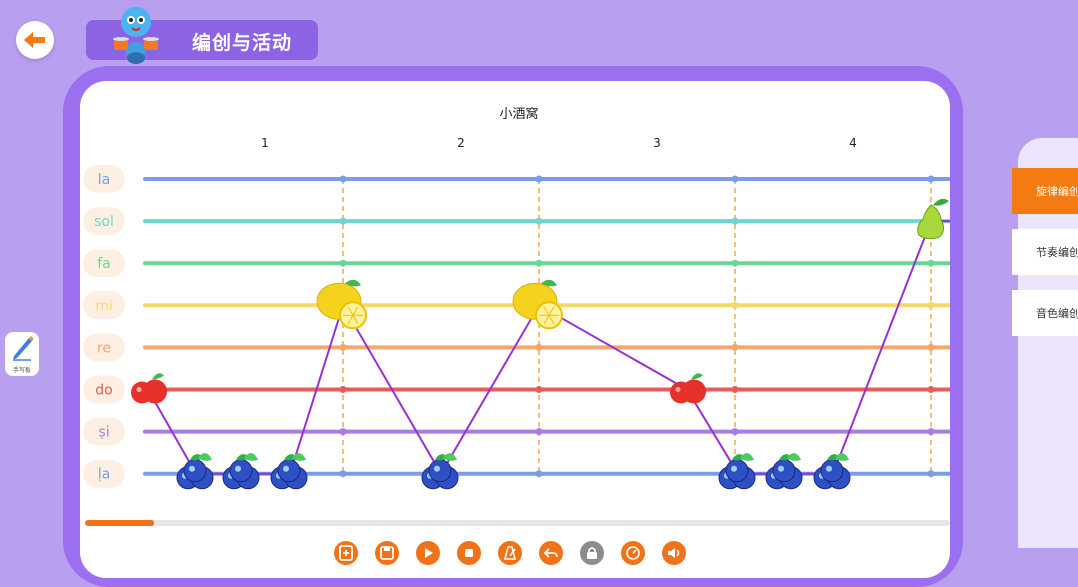  I want to click on measure-number: 3, so click(657, 143).